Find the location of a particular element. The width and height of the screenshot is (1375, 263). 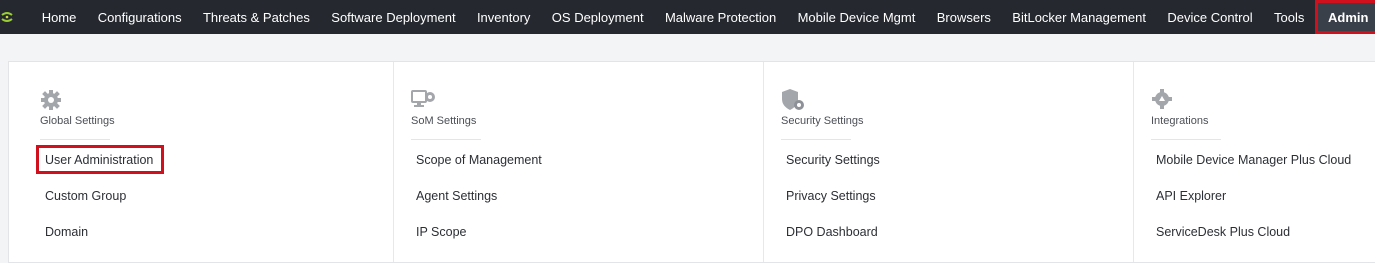

link-mobile-device-manager-plus-cloud: Mobile Device Manager Plus Cloud is located at coordinates (1253, 160).